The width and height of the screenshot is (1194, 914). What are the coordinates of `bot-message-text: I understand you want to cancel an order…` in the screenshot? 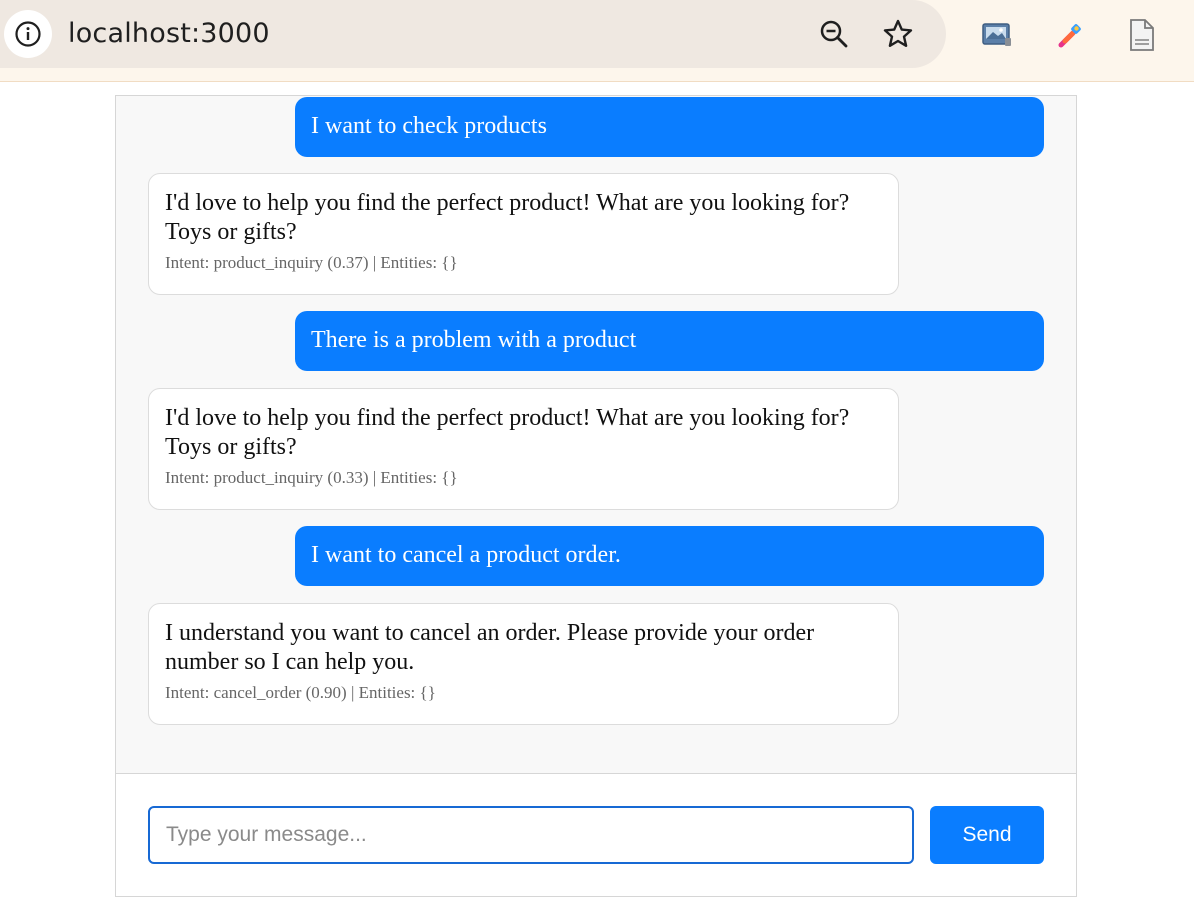 It's located at (490, 647).